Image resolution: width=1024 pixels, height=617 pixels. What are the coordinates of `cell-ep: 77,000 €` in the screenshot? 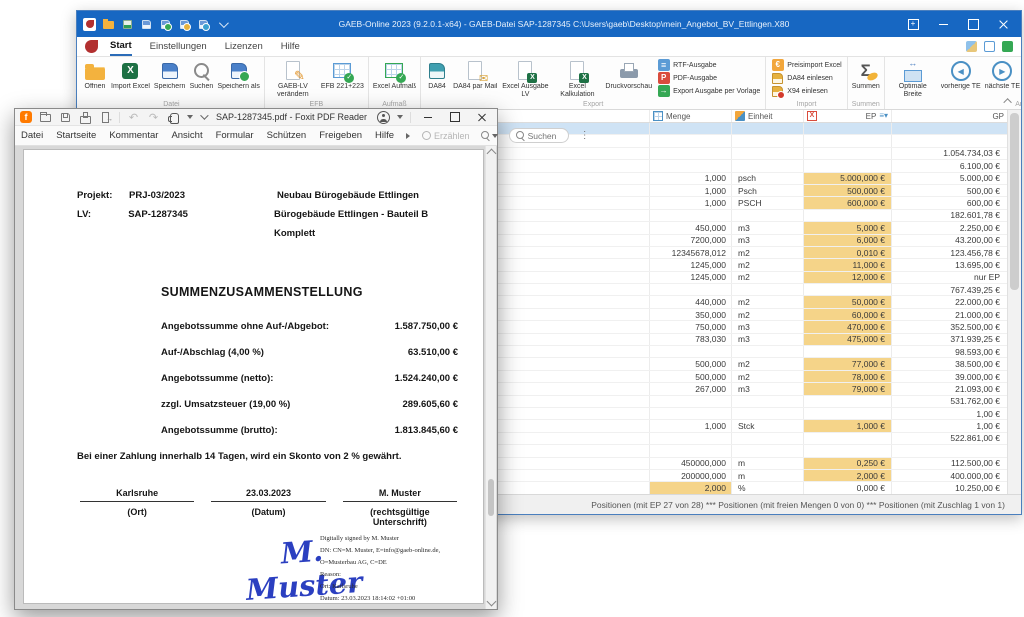 It's located at (847, 364).